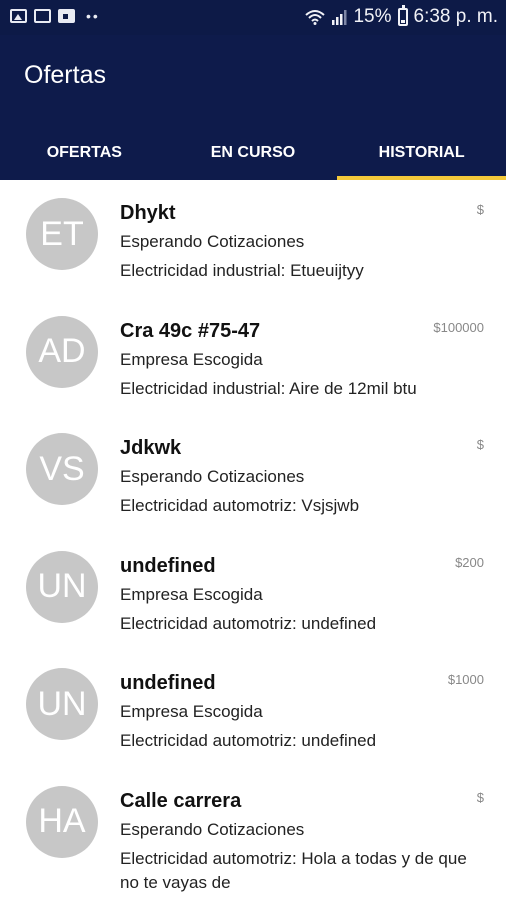  I want to click on avatar: AD, so click(62, 351).